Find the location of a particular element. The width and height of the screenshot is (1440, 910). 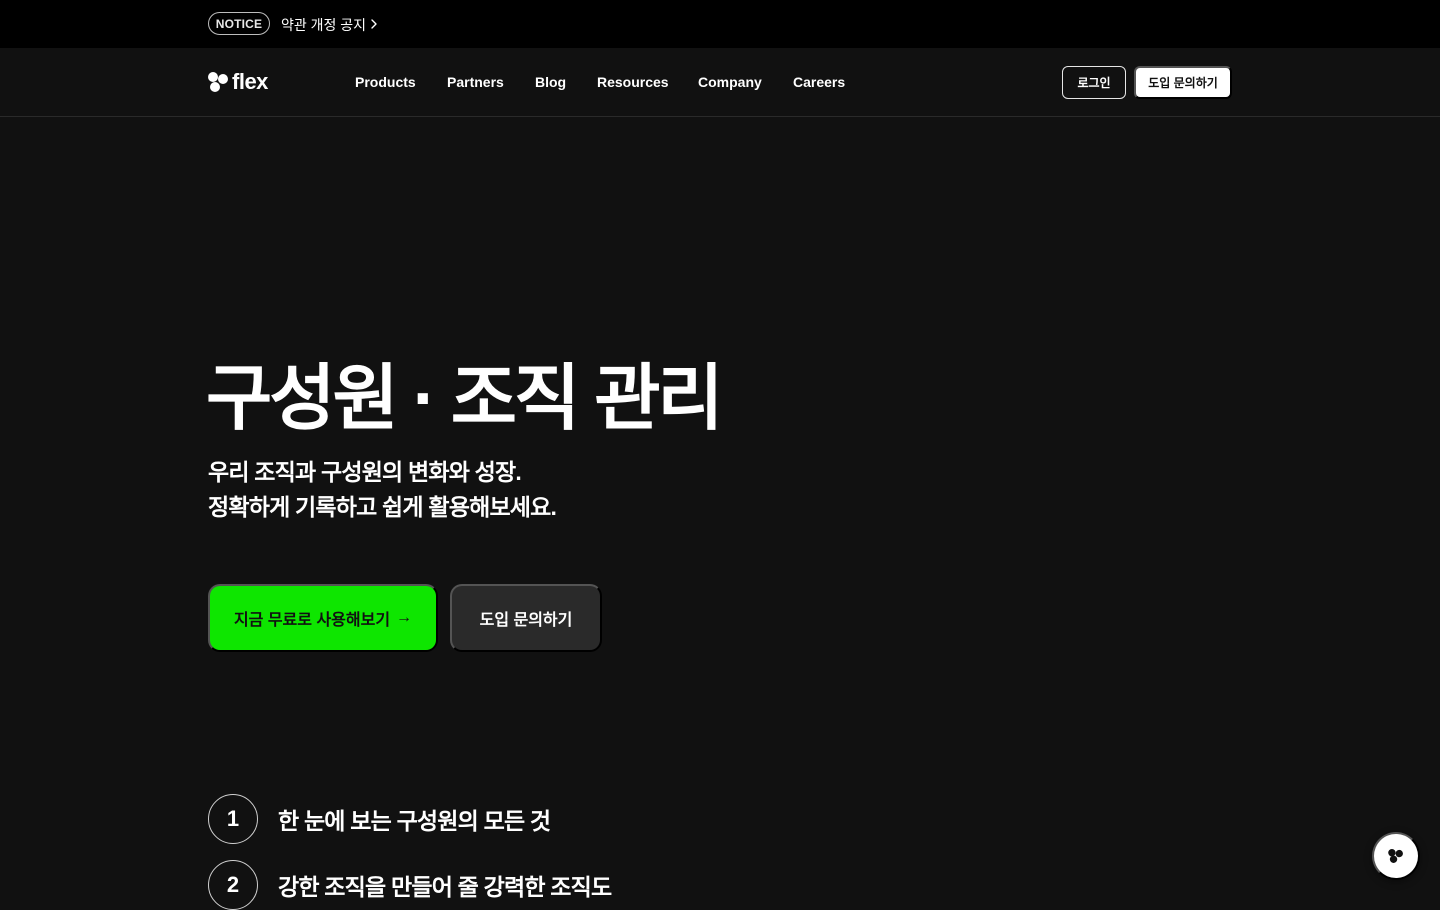

nav-item-resources: Resources is located at coordinates (633, 82).